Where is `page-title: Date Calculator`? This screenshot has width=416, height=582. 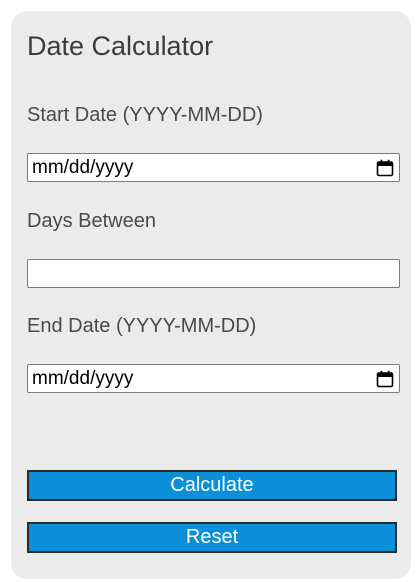 page-title: Date Calculator is located at coordinates (120, 46).